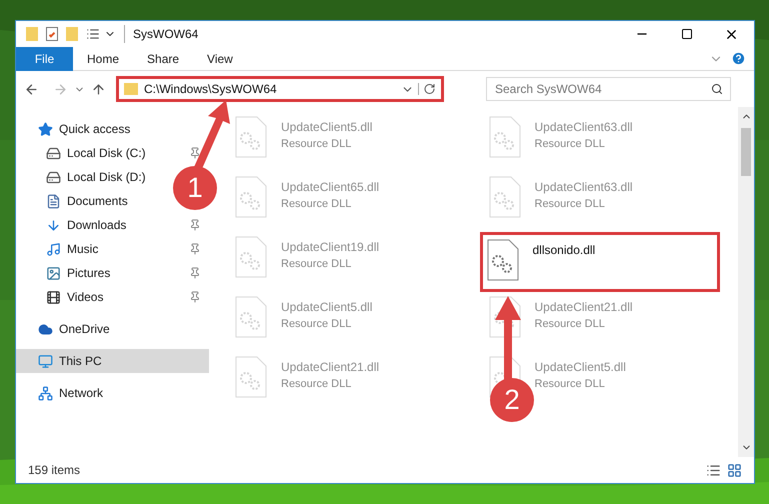 The height and width of the screenshot is (504, 769). I want to click on large-icons-view-icon, so click(734, 470).